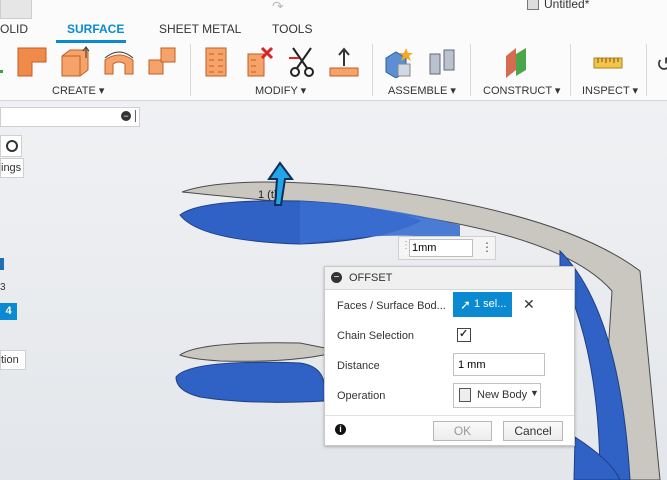 The image size is (667, 480). I want to click on select-icon: ↺, so click(661, 64).